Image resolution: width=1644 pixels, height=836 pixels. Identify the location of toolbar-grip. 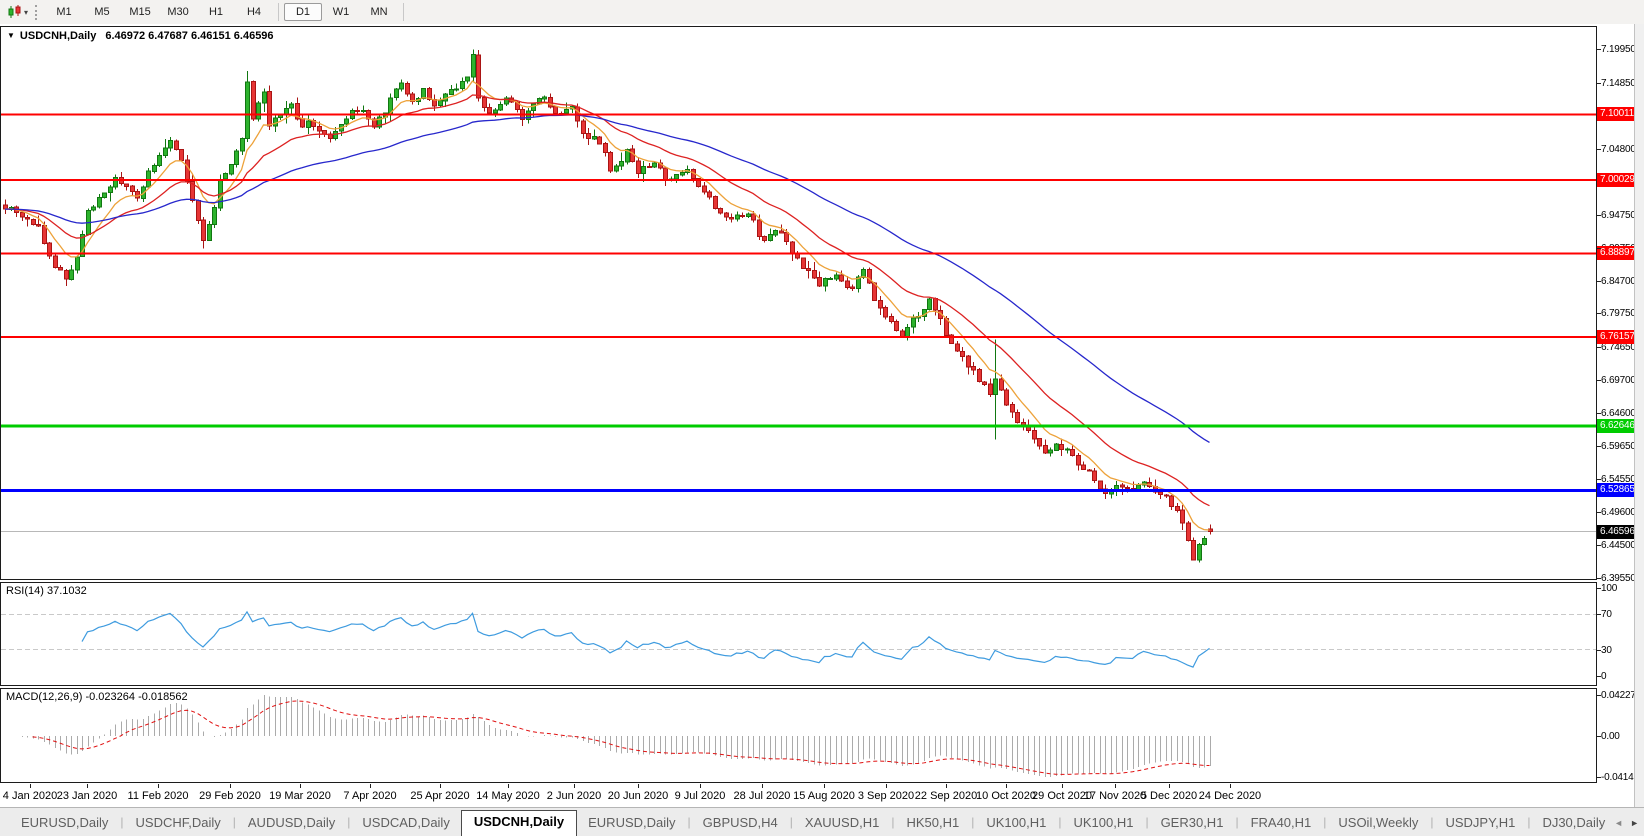
(36, 12).